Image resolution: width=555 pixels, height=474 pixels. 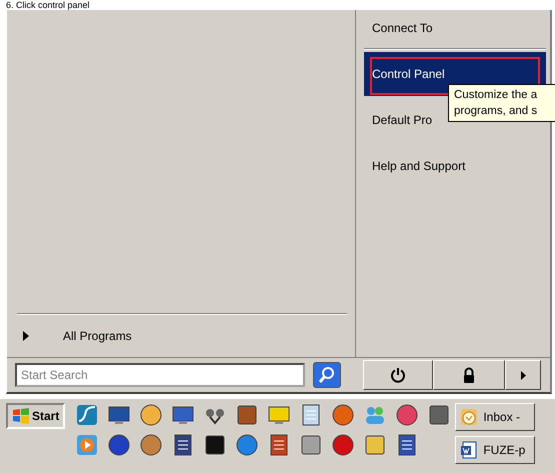 I want to click on lock-icon, so click(x=469, y=375).